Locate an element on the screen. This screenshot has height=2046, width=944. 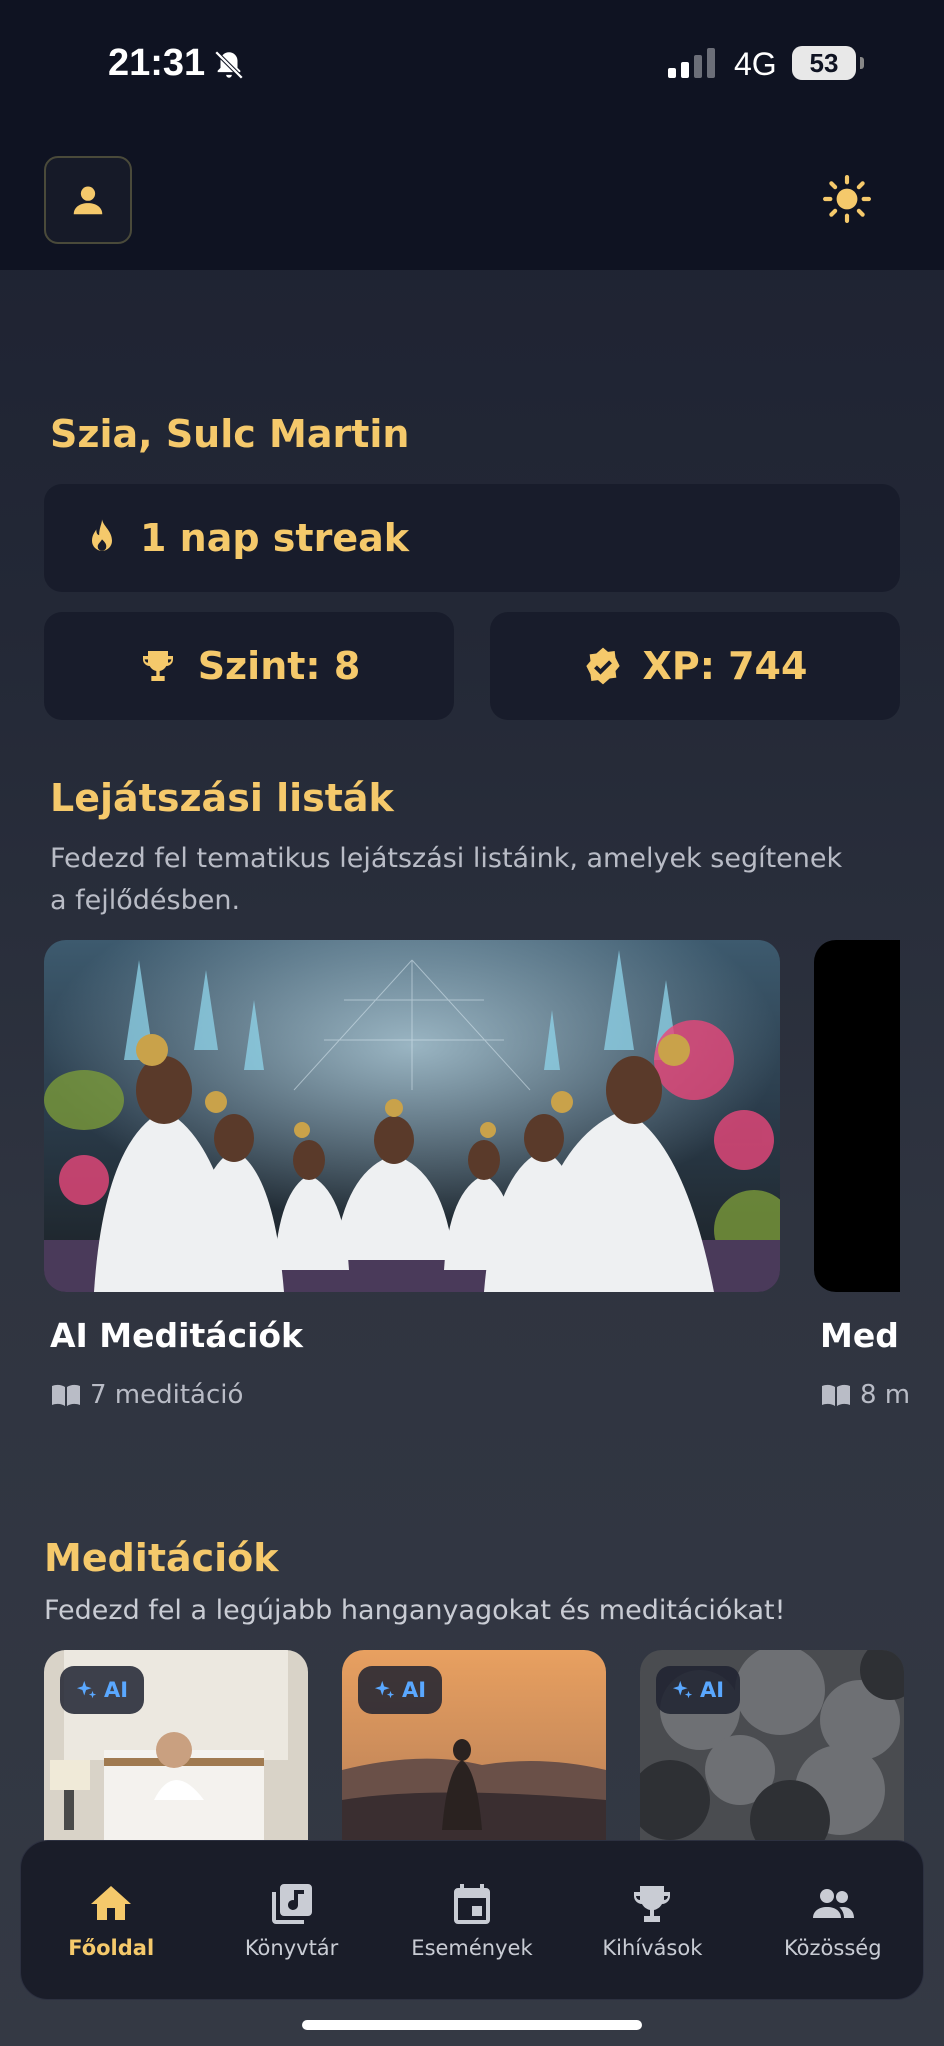
battery-indicator: 53 is located at coordinates (828, 63).